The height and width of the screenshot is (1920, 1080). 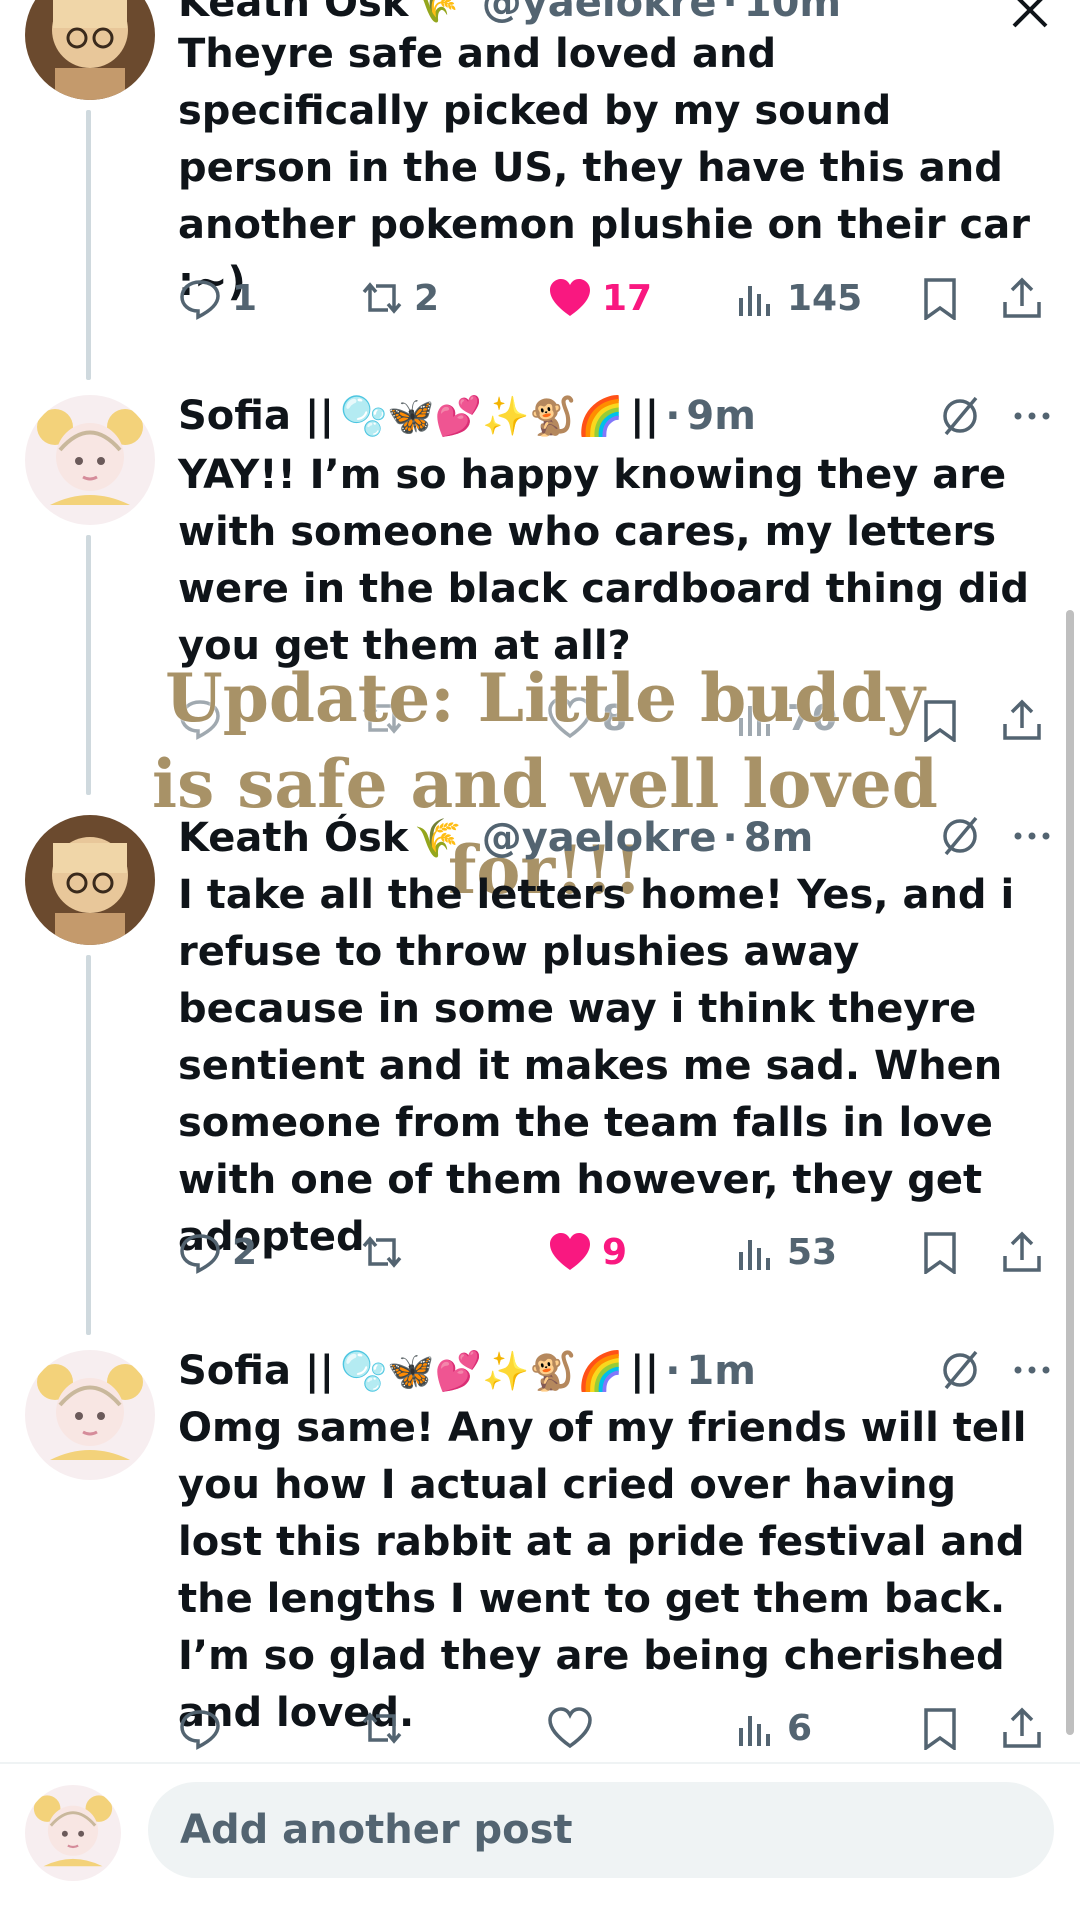 I want to click on post-header: Sofia || 🫧🦋💕✨🐒🌈 || · 9m, so click(x=467, y=416).